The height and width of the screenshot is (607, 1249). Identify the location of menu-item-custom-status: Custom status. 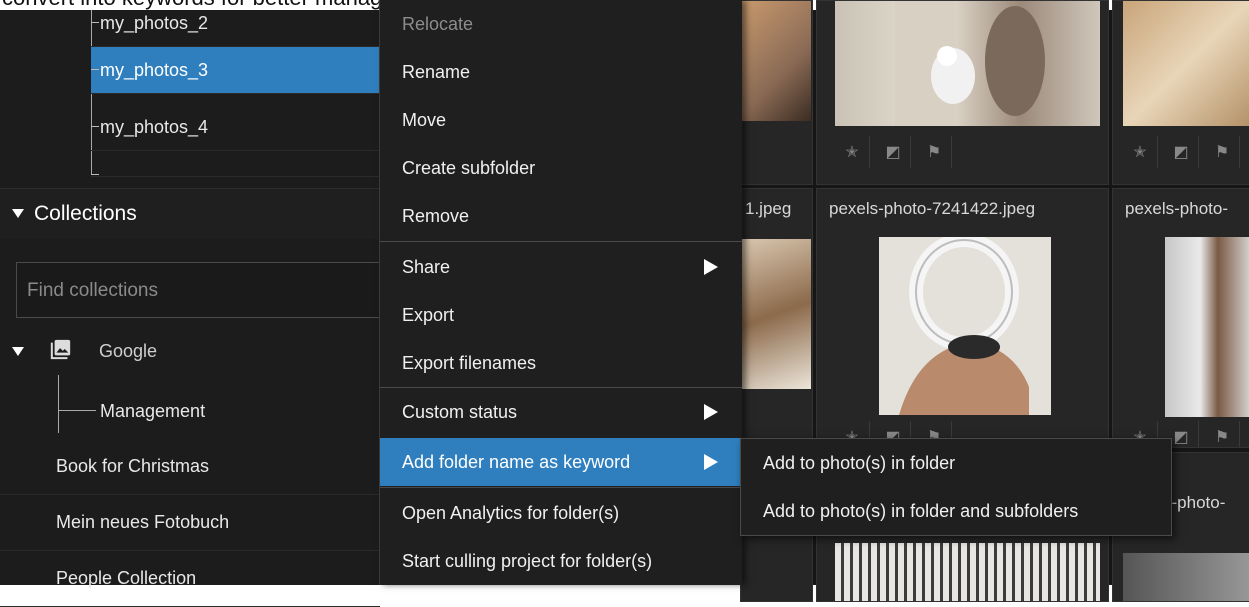
(561, 412).